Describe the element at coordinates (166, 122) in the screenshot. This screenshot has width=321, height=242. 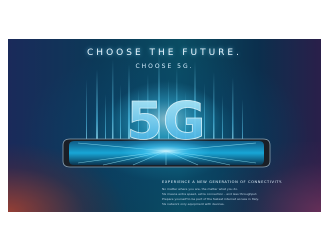
I see `5g-logo: 5G` at that location.